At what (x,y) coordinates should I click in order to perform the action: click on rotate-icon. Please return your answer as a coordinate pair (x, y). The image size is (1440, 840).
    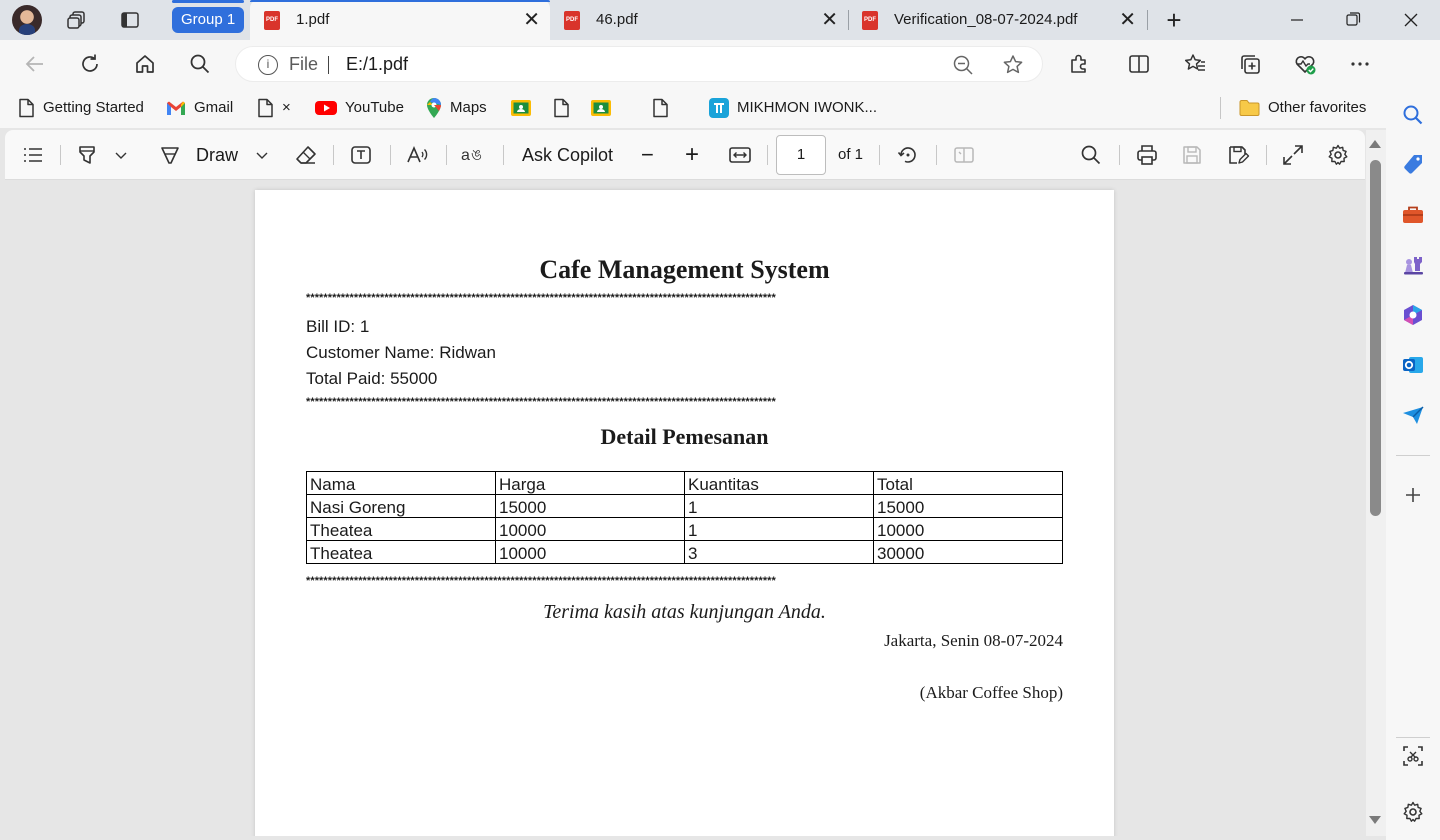
    Looking at the image, I should click on (908, 155).